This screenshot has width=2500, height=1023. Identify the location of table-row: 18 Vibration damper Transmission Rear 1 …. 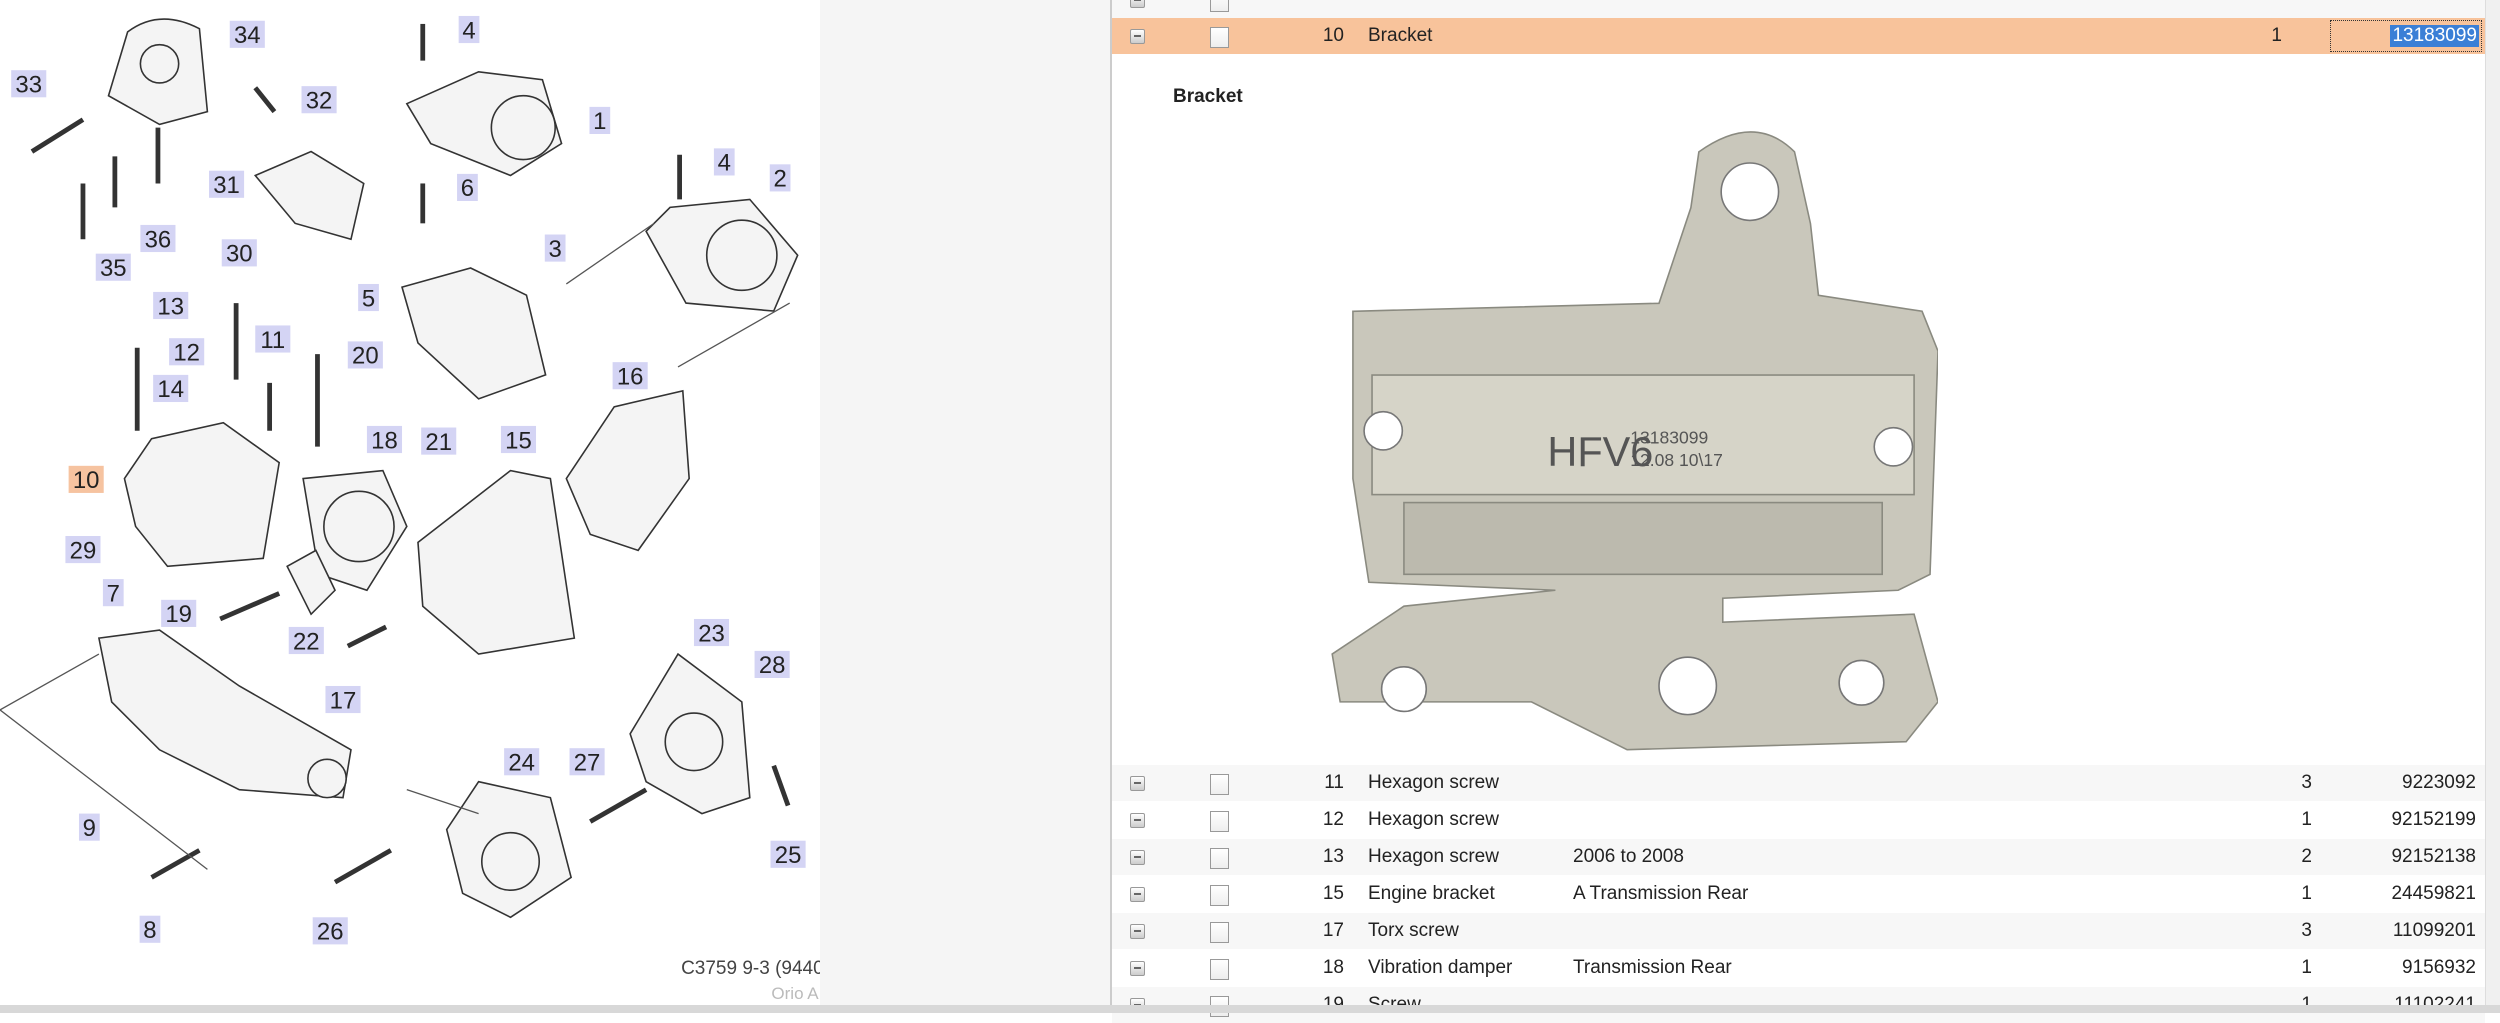
(1798, 968).